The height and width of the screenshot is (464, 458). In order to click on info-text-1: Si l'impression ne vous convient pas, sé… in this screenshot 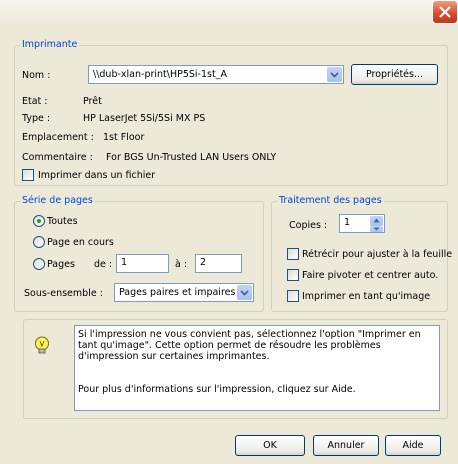, I will do `click(249, 345)`.